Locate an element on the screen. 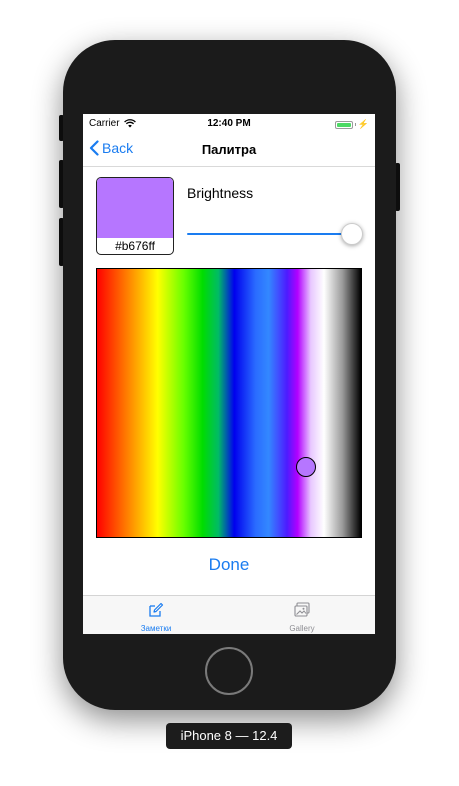  status-bar: Carrier 12:40 PM ⚡ is located at coordinates (229, 124).